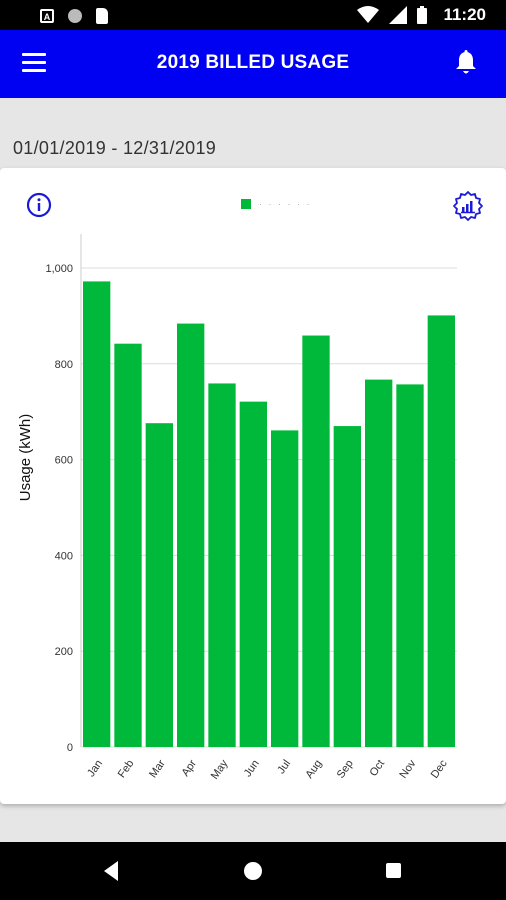  What do you see at coordinates (398, 15) in the screenshot?
I see `cellular-icon` at bounding box center [398, 15].